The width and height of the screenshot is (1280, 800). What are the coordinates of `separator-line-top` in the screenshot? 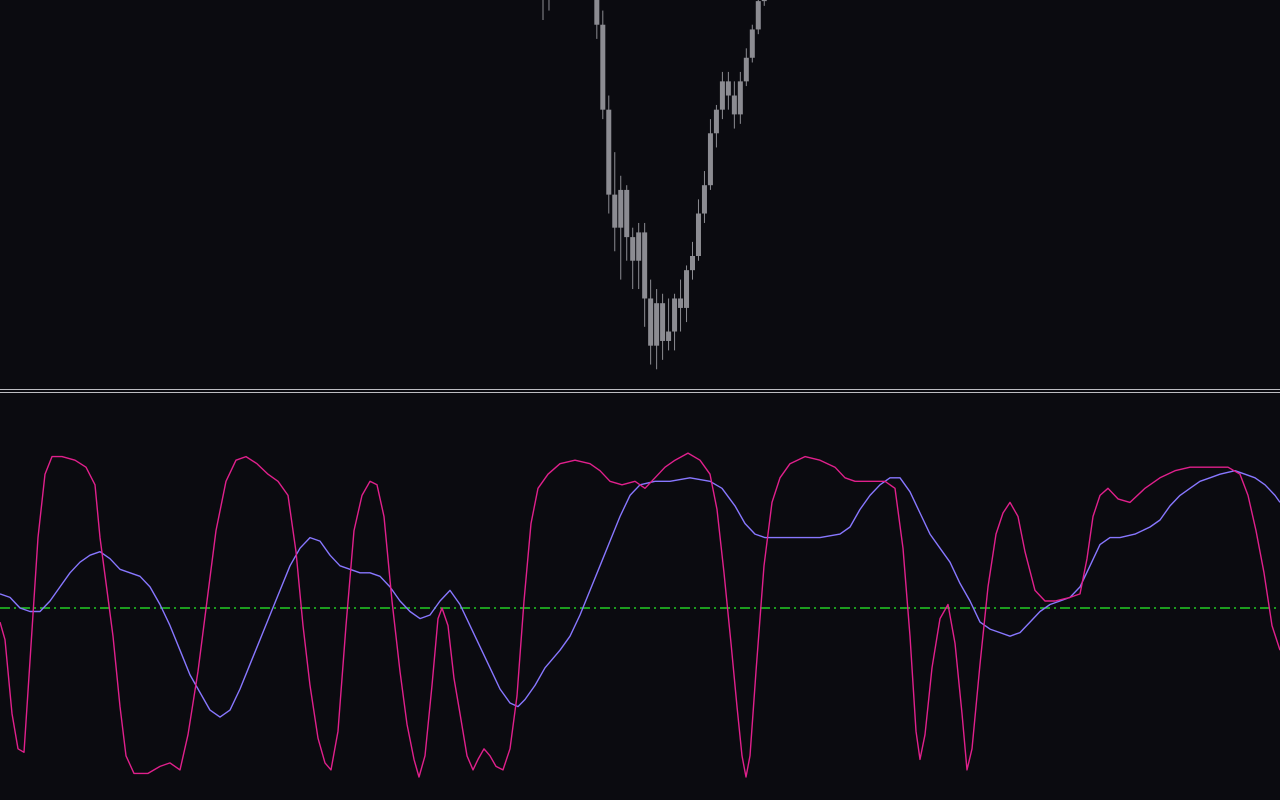 It's located at (640, 389).